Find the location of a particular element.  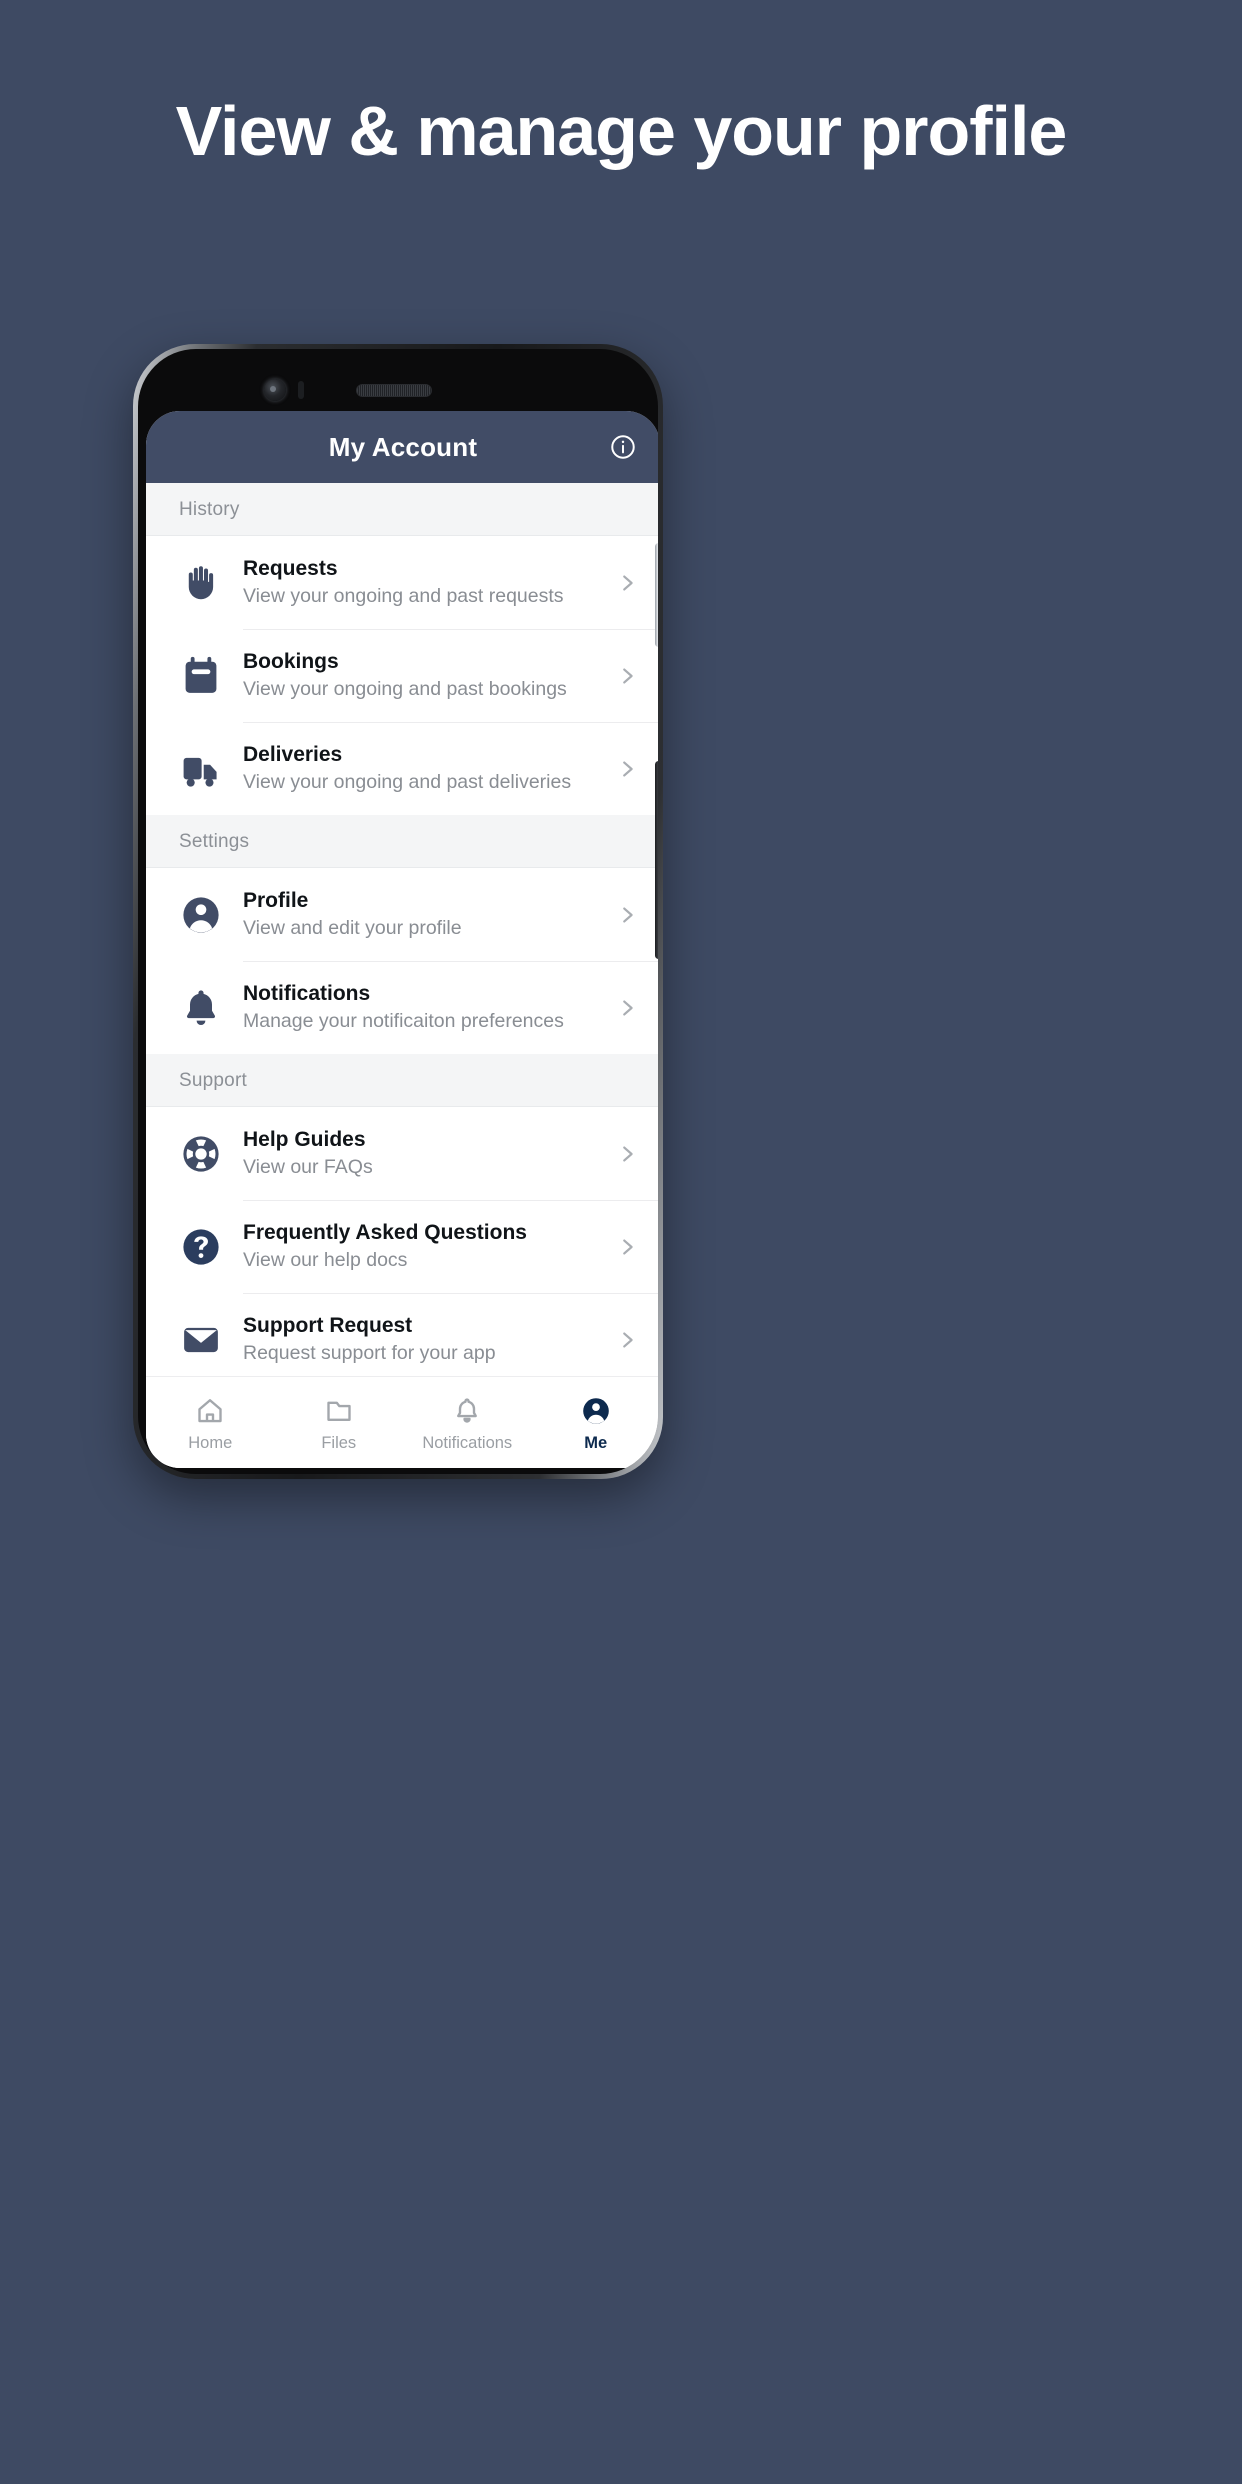

menu-item-title: Frequently Asked Questions is located at coordinates (385, 1232).